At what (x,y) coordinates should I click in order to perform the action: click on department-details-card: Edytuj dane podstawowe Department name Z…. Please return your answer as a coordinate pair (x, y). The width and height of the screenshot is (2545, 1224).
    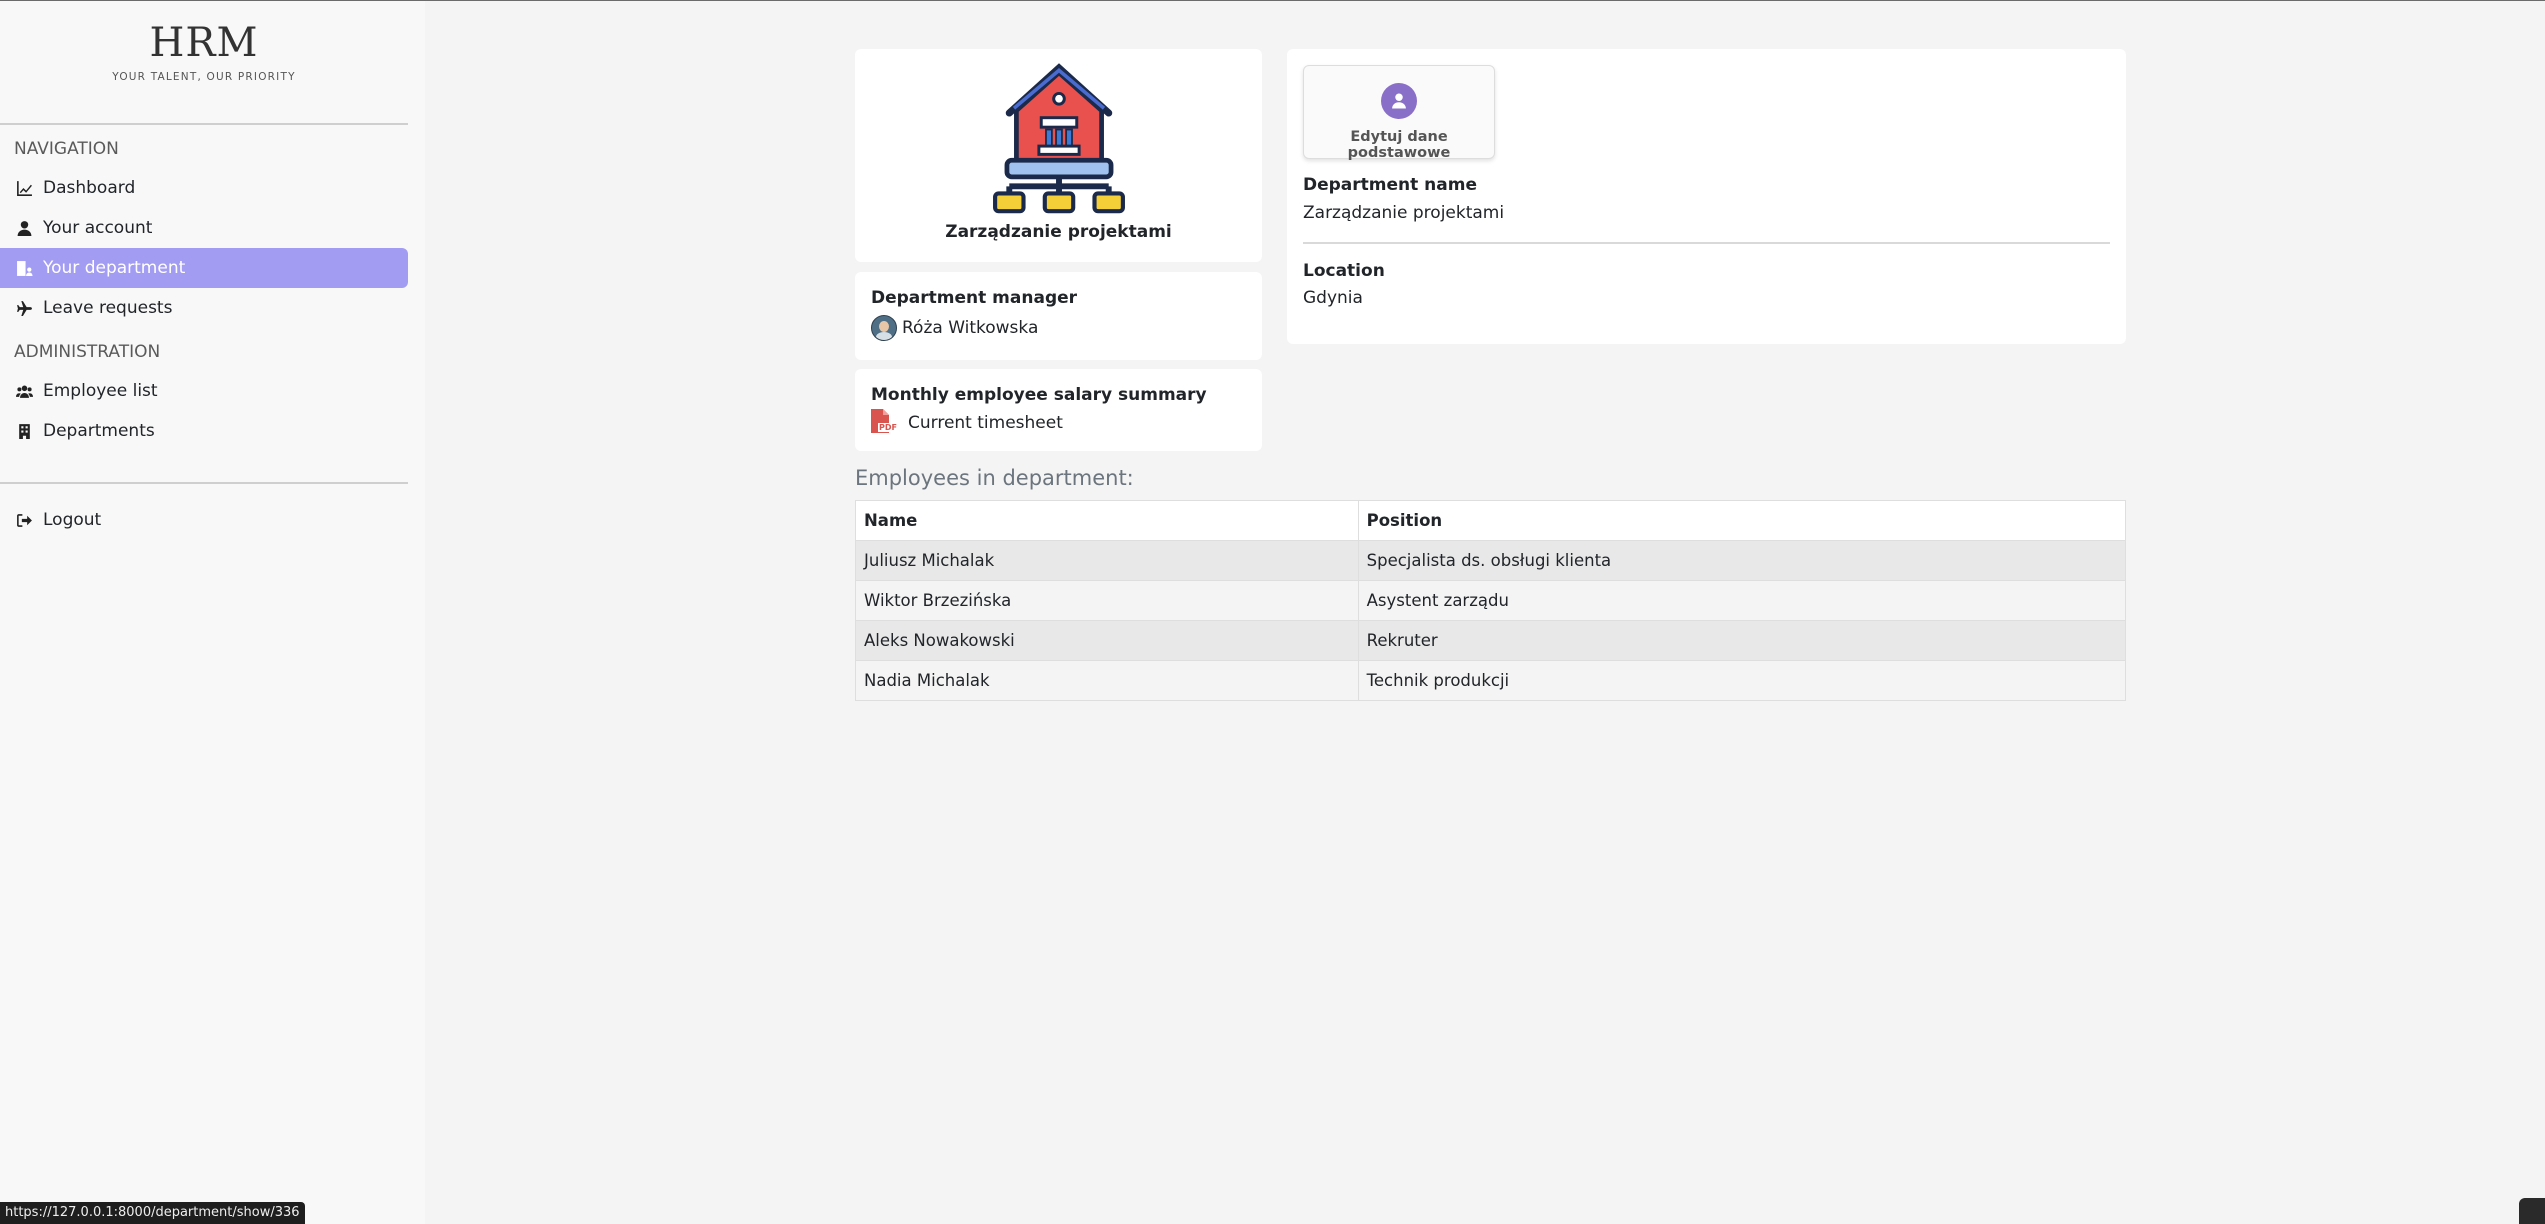
    Looking at the image, I should click on (1706, 196).